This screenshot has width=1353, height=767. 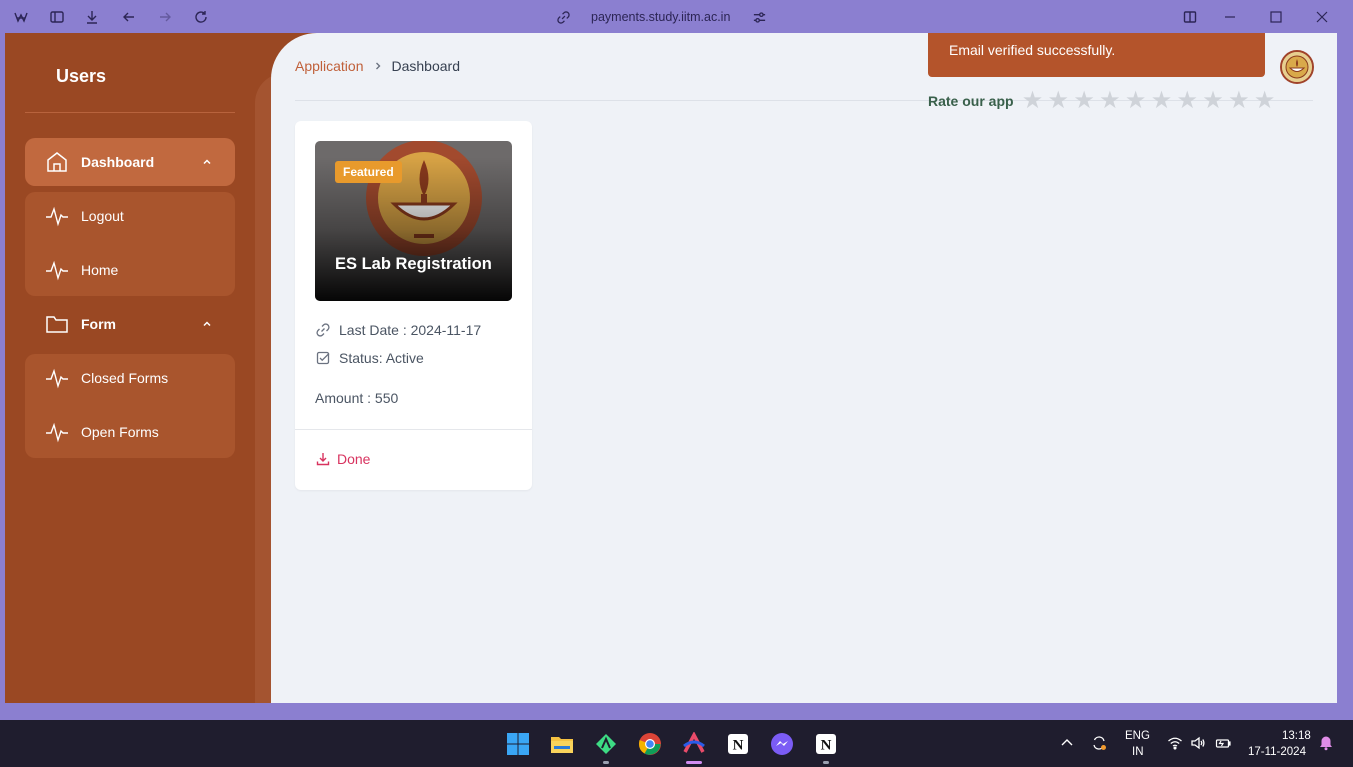 What do you see at coordinates (129, 17) in the screenshot?
I see `back-icon` at bounding box center [129, 17].